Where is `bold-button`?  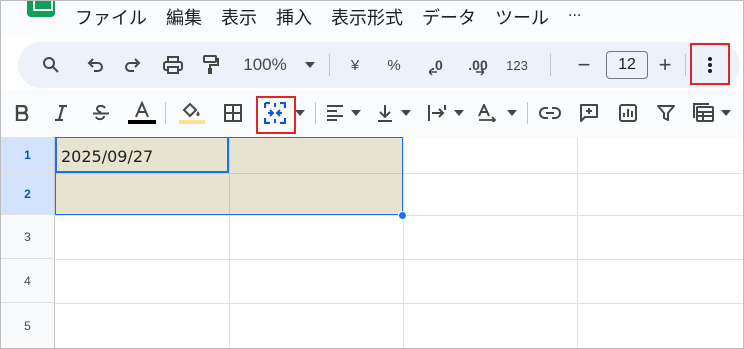 bold-button is located at coordinates (22, 113).